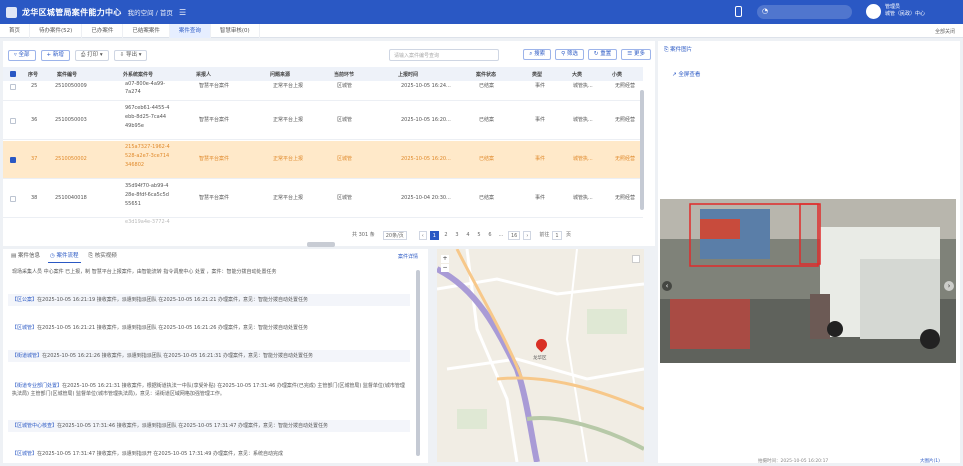 This screenshot has height=466, width=963. What do you see at coordinates (537, 54) in the screenshot?
I see `search-button: ⌕ 搜索` at bounding box center [537, 54].